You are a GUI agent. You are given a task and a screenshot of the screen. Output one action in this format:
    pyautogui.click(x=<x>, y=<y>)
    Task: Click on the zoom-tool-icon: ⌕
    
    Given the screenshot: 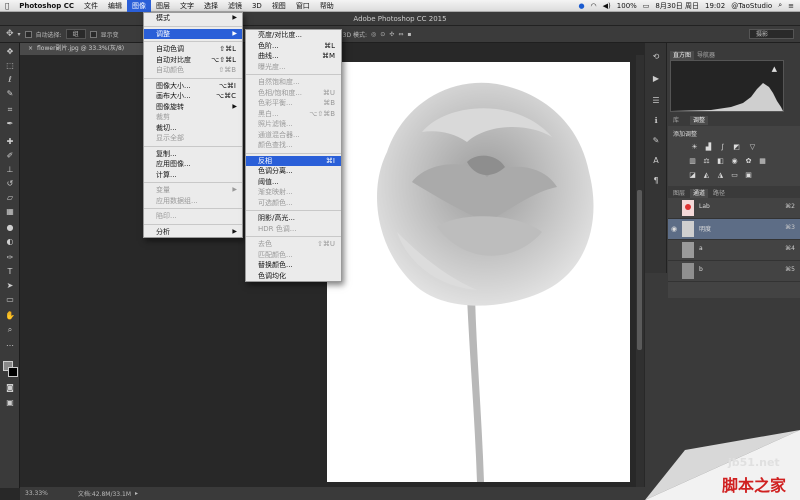 What is the action you would take?
    pyautogui.click(x=10, y=329)
    